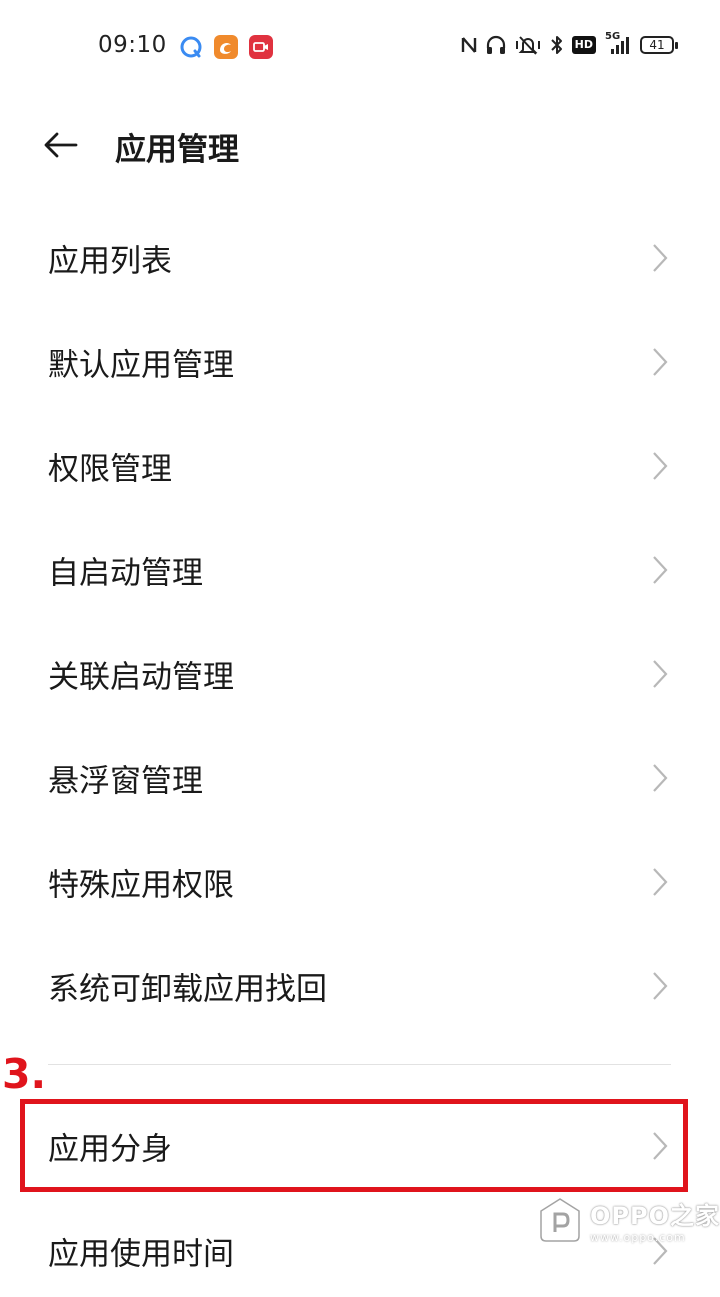  Describe the element at coordinates (655, 1216) in the screenshot. I see `watermark-title: OPPO之家` at that location.